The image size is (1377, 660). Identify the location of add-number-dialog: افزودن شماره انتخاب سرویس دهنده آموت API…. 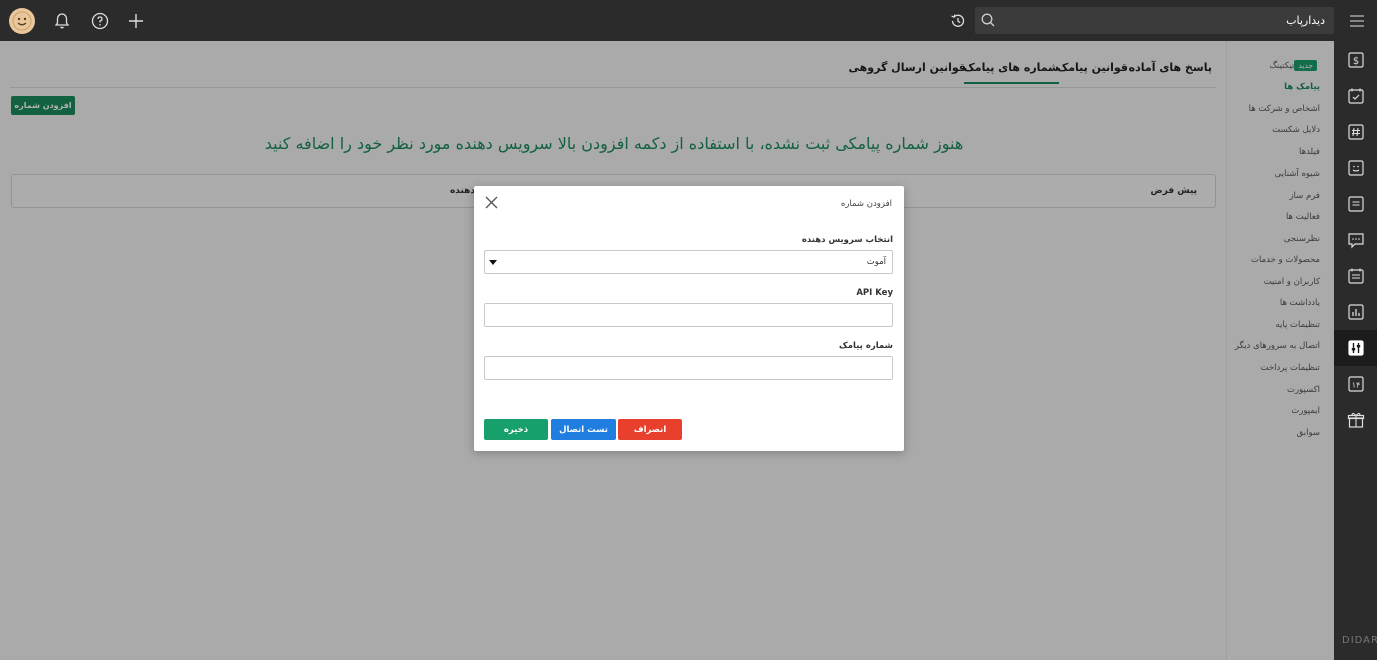
(689, 318).